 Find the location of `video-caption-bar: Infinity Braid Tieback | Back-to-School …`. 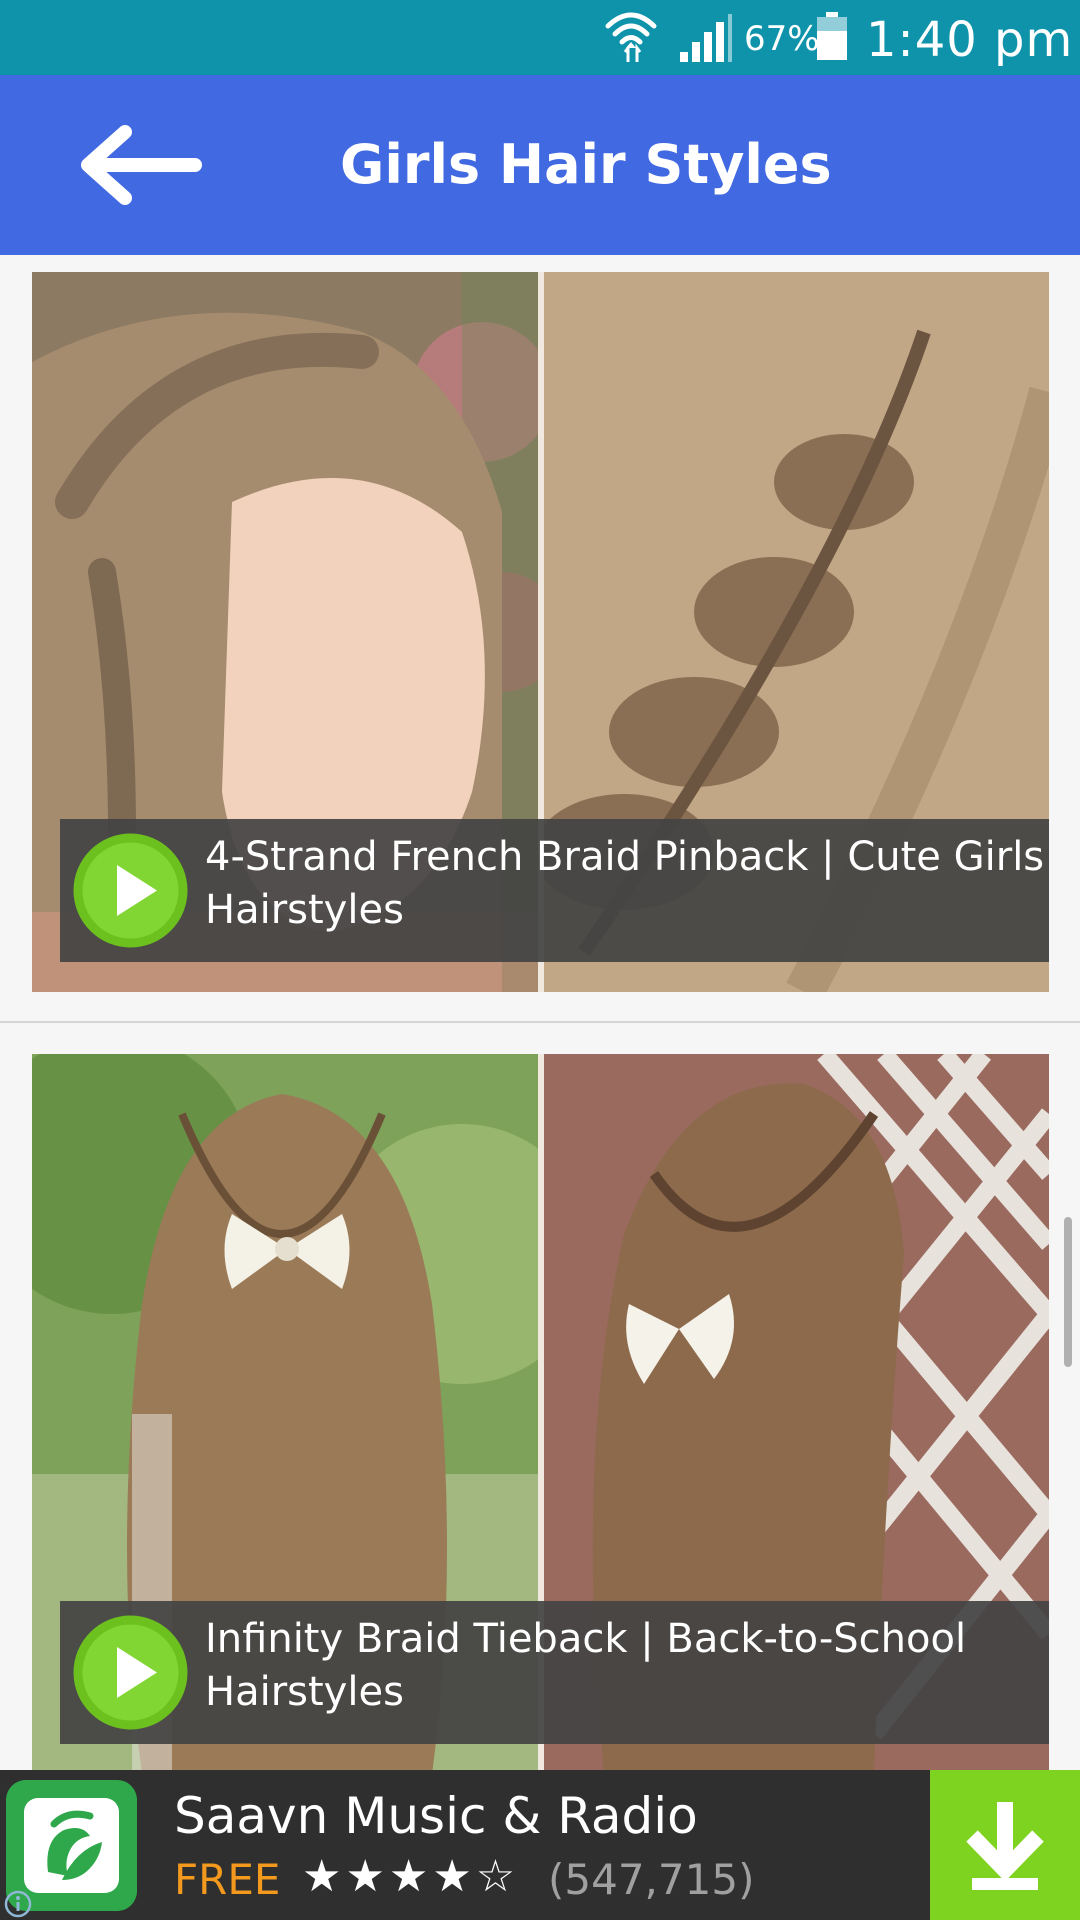

video-caption-bar: Infinity Braid Tieback | Back-to-School … is located at coordinates (554, 1672).